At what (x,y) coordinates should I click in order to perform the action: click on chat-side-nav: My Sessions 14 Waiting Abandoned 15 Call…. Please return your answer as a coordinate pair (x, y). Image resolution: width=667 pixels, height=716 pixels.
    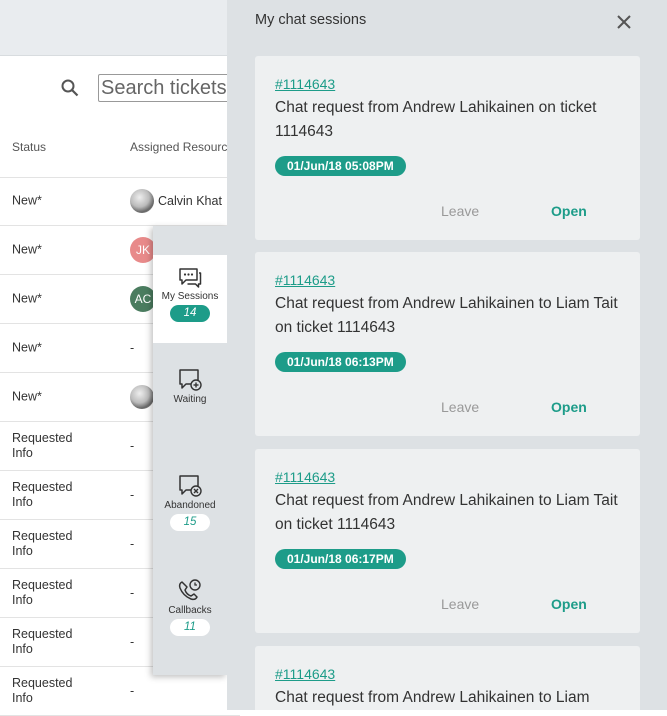
    Looking at the image, I should click on (190, 450).